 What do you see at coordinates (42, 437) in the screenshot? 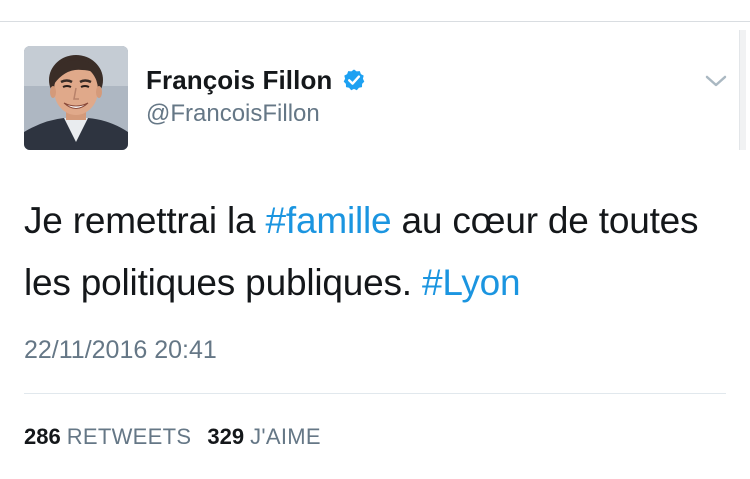
I see `retweets-count: 286` at bounding box center [42, 437].